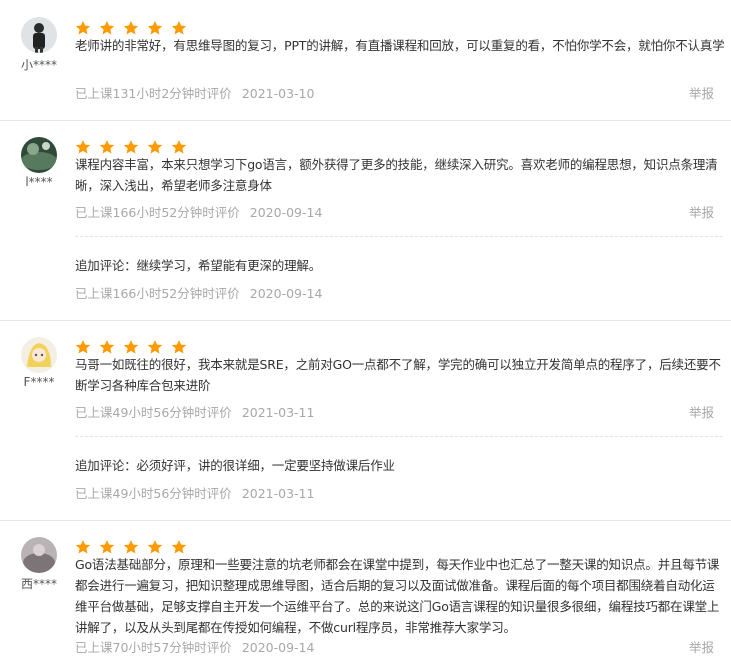 This screenshot has height=663, width=731. Describe the element at coordinates (39, 182) in the screenshot. I see `username: l****` at that location.